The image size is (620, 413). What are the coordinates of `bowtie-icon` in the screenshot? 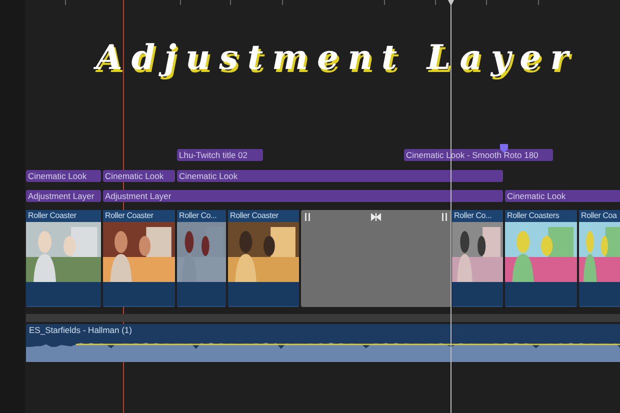 It's located at (376, 217).